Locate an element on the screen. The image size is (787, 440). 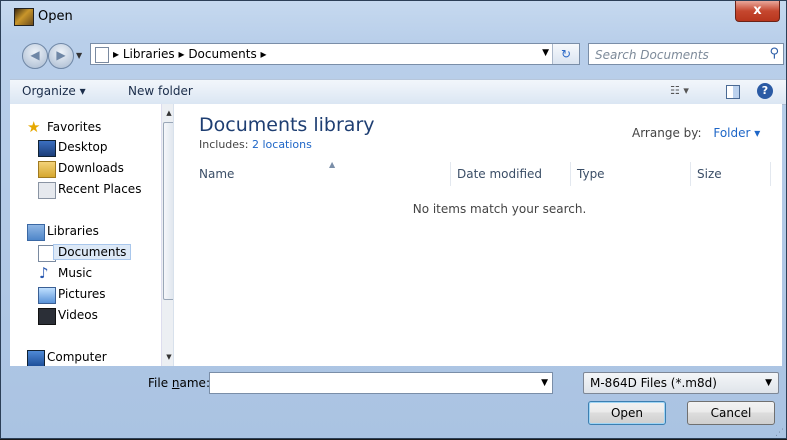
sidebar-label: Desktop is located at coordinates (83, 147).